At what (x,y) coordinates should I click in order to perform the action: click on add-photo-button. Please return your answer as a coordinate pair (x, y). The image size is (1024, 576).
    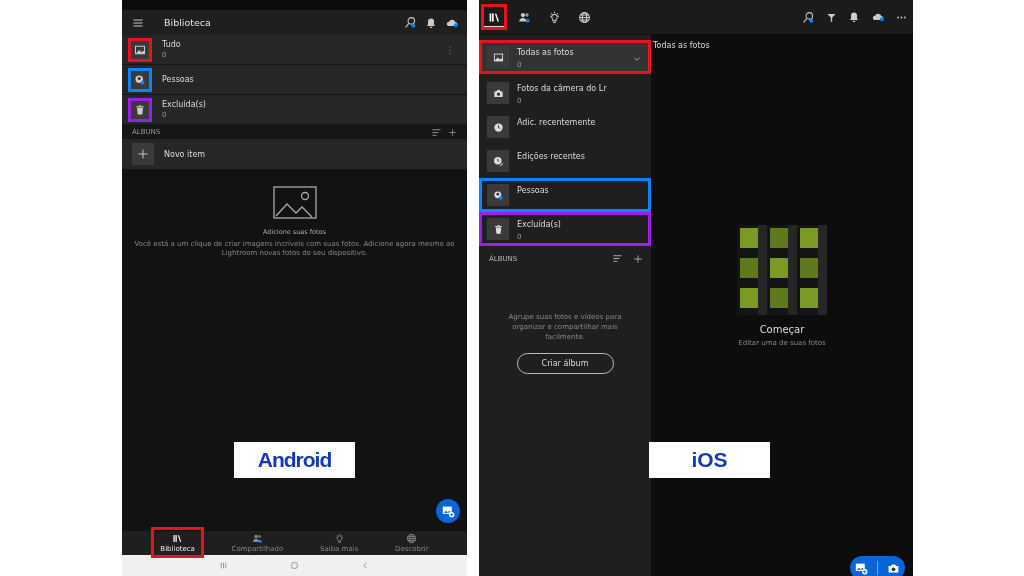
    Looking at the image, I should click on (448, 511).